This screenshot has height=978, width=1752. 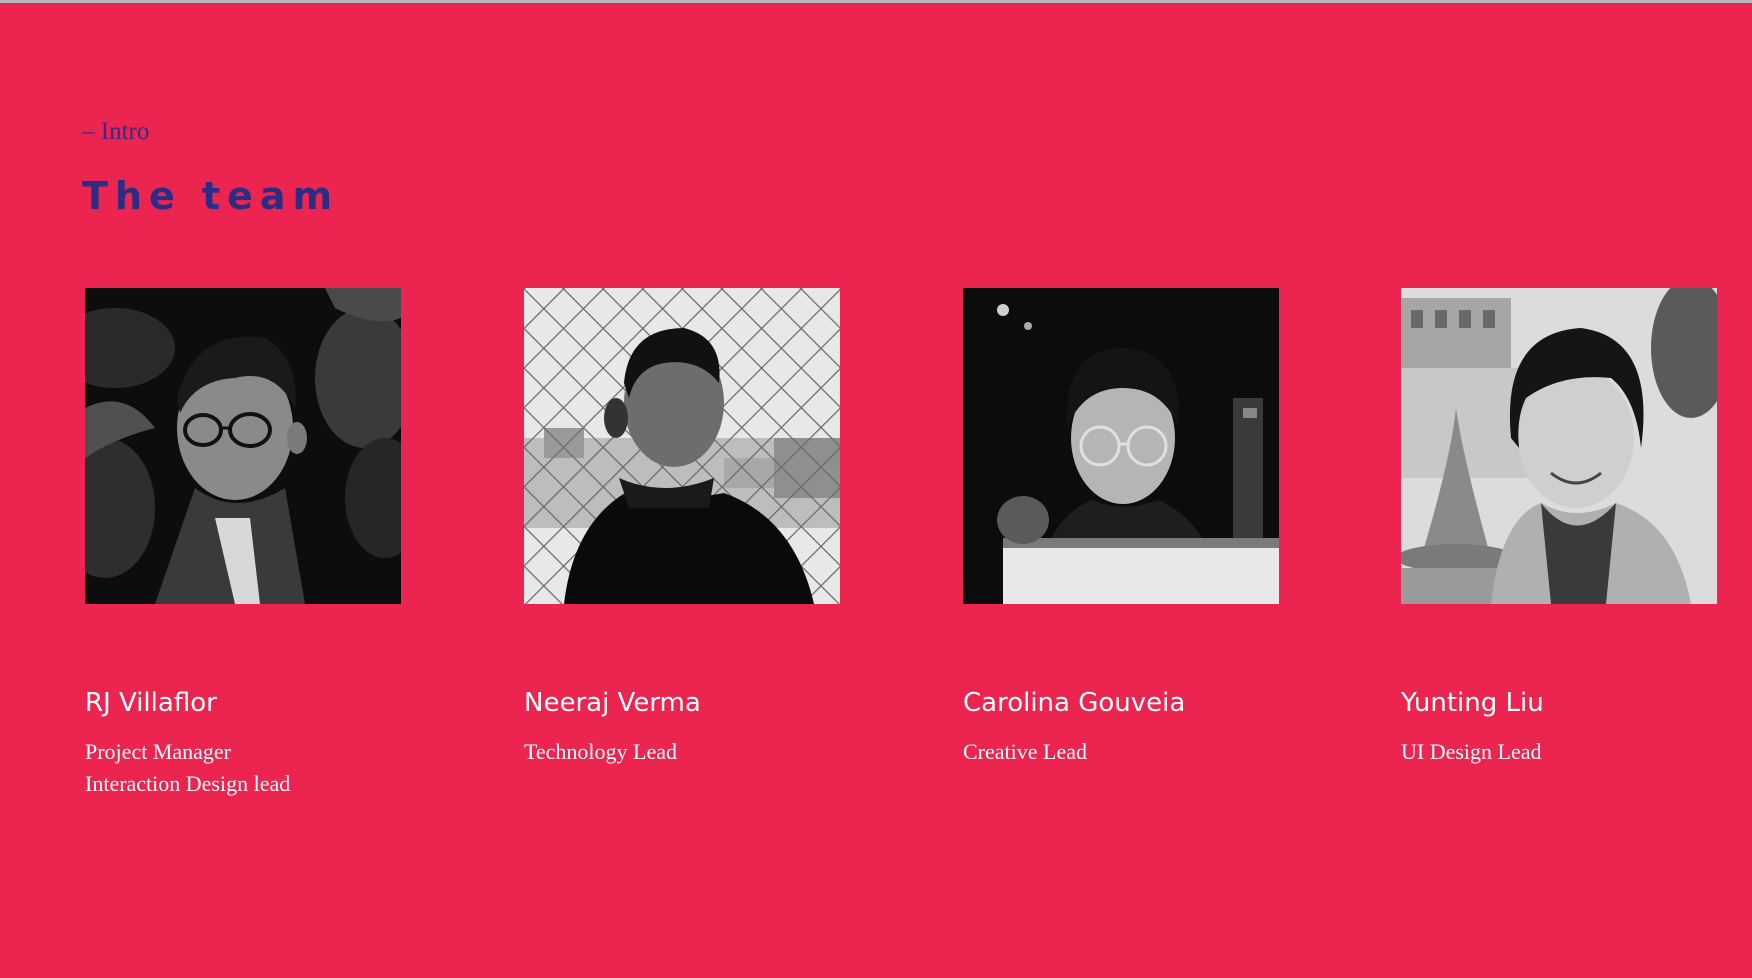 What do you see at coordinates (1025, 751) in the screenshot?
I see `member-role: Creative Lead` at bounding box center [1025, 751].